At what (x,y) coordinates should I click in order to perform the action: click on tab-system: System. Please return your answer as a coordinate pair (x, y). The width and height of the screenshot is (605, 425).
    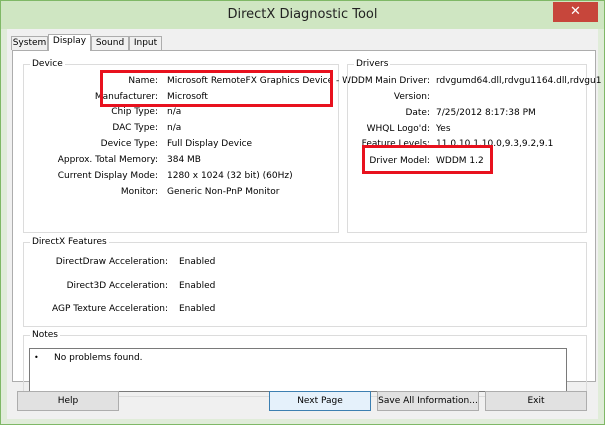
    Looking at the image, I should click on (29, 43).